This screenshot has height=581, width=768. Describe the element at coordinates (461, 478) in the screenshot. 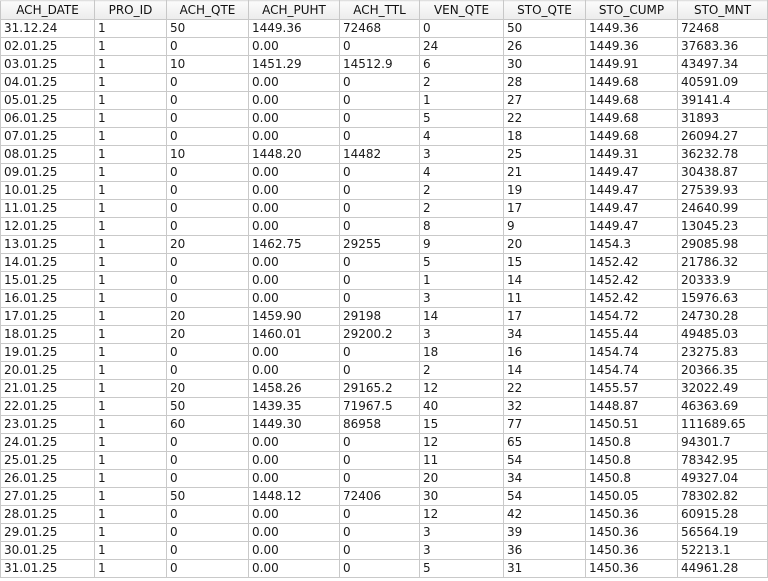

I see `cell-ven-qte: 20` at that location.